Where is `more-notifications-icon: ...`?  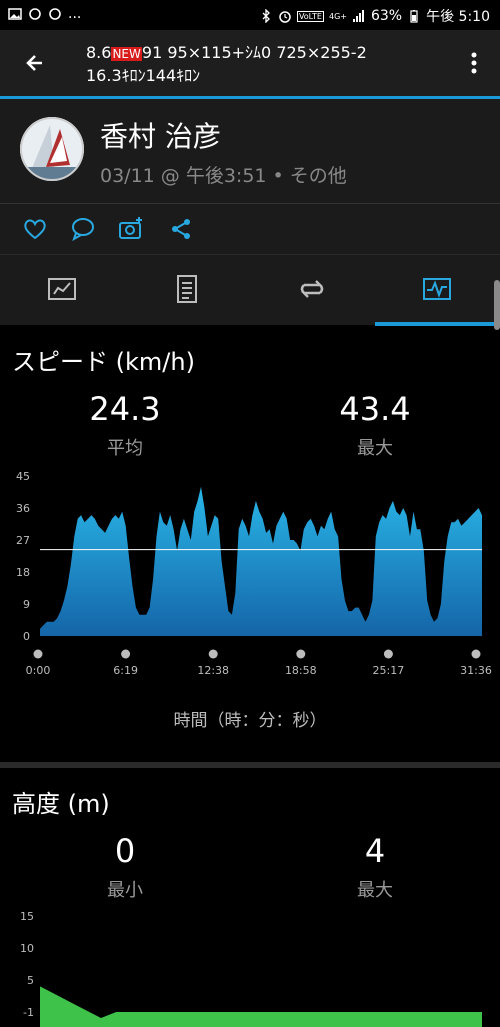
more-notifications-icon: ... is located at coordinates (75, 14).